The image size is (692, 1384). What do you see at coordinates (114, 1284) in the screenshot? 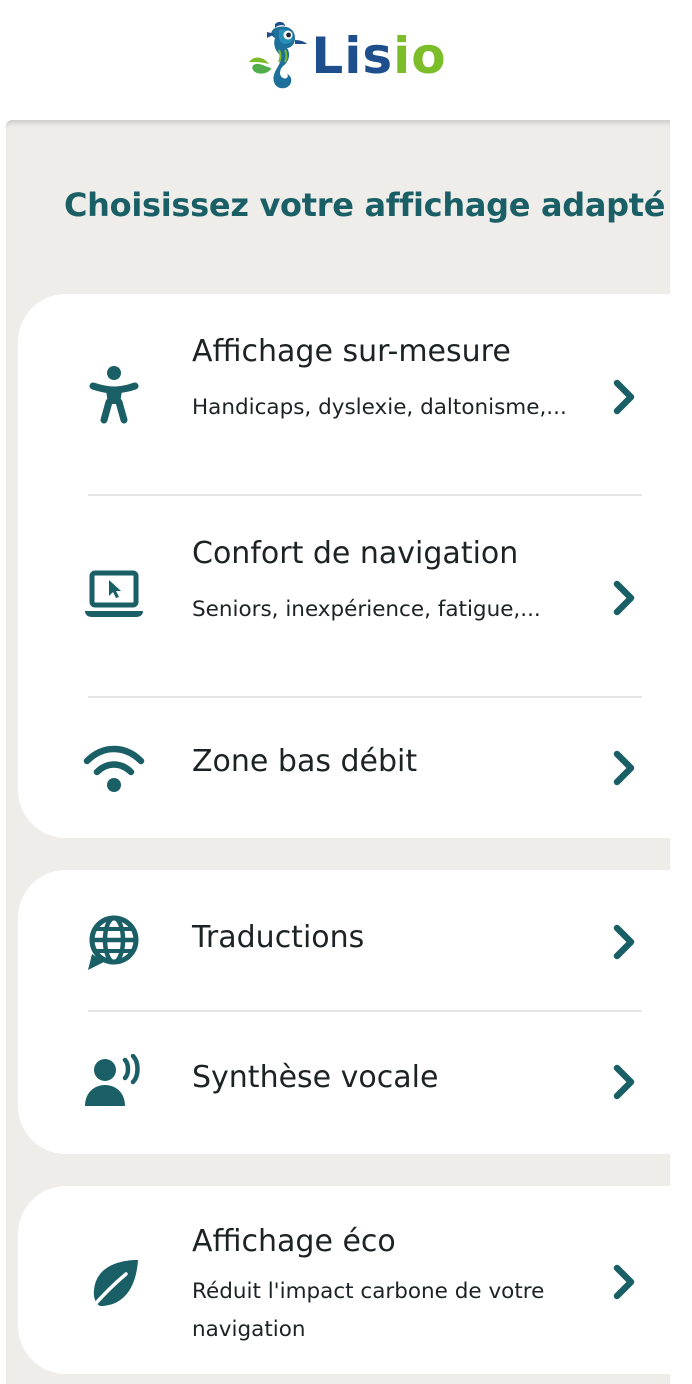
I see `leaf-icon` at bounding box center [114, 1284].